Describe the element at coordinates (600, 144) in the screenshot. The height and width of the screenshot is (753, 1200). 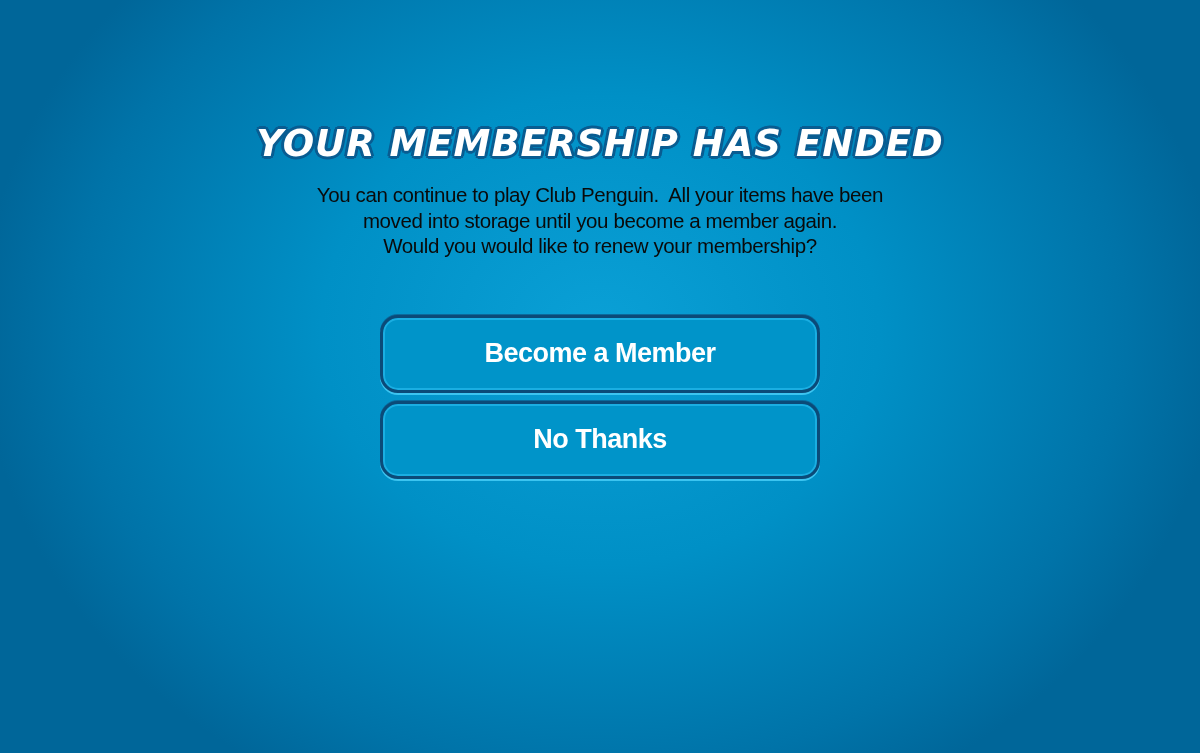
I see `dialog-title: YOUR MEMBERSHIP HAS ENDED` at that location.